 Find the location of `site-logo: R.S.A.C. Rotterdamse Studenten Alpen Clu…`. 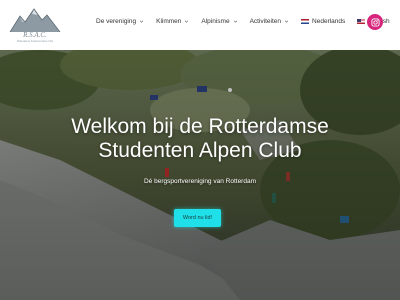

site-logo: R.S.A.C. Rotterdamse Studenten Alpen Clu… is located at coordinates (35, 25).